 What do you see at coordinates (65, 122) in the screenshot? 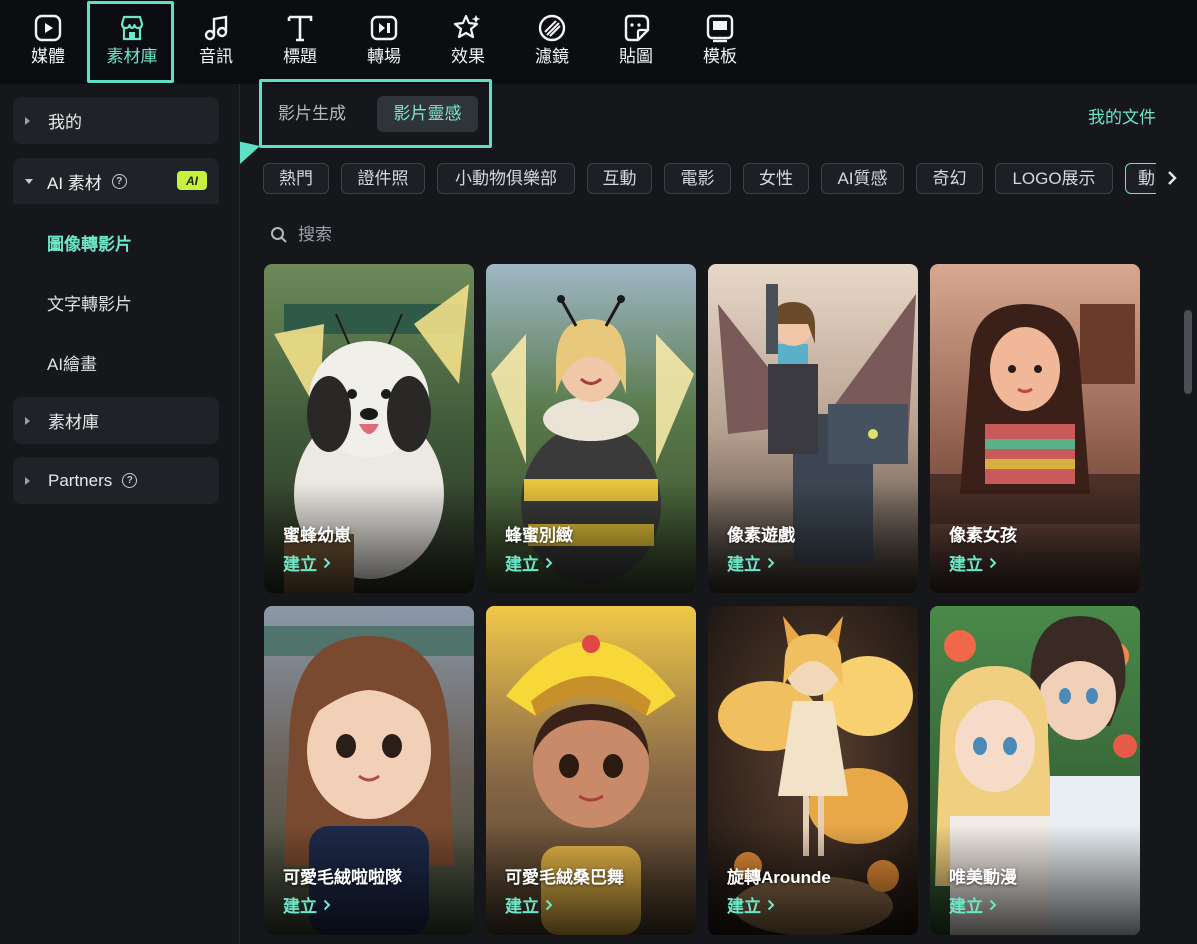
I see `sidebar-group-mine-label: 我的` at bounding box center [65, 122].